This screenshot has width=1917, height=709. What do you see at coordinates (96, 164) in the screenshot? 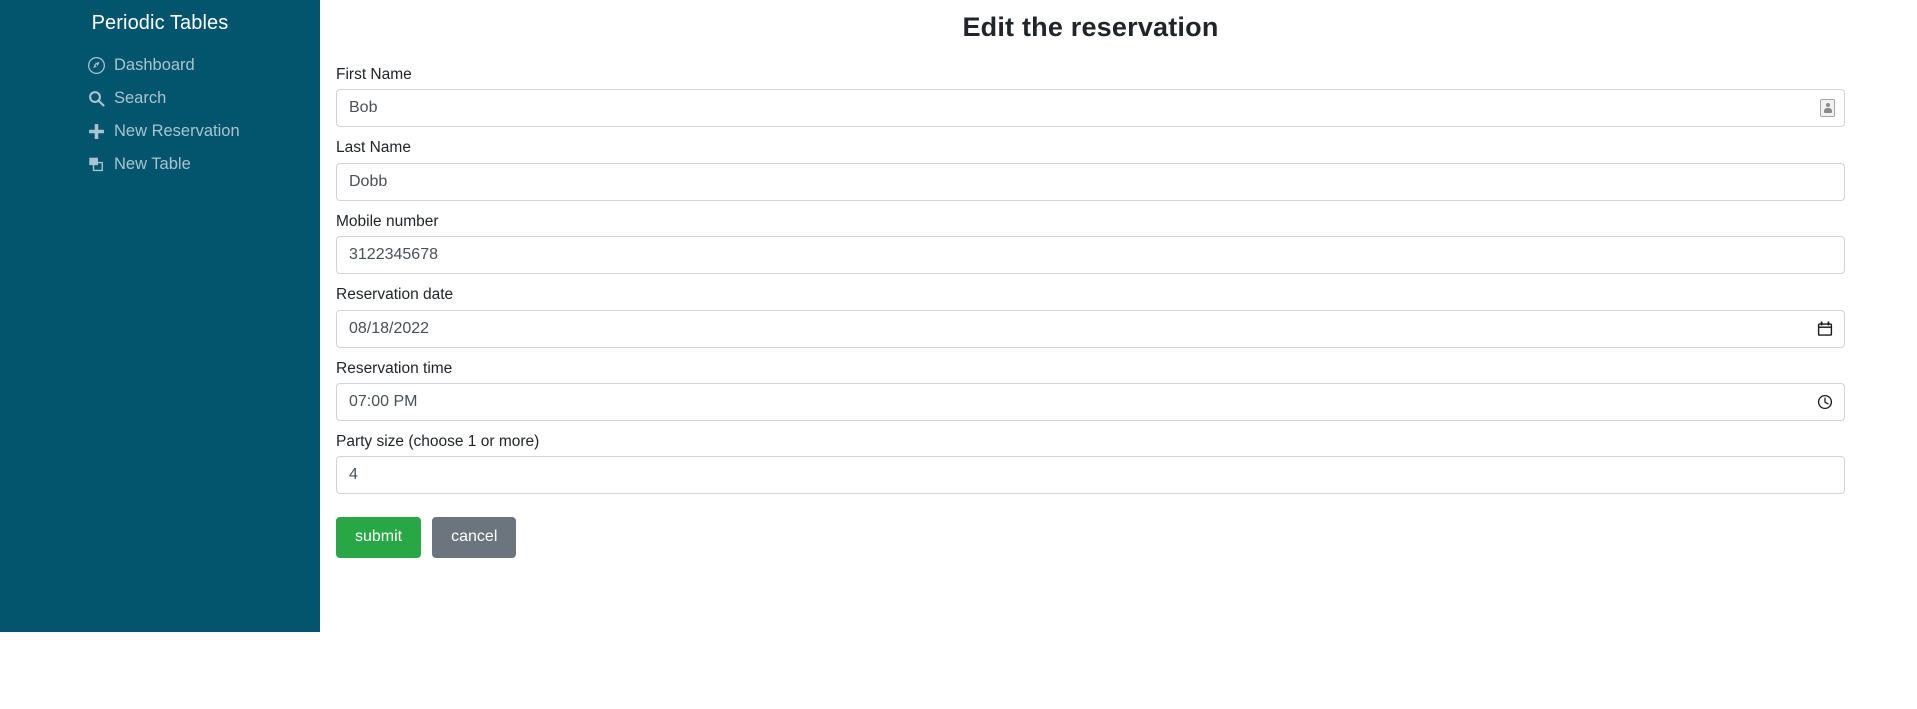
I see `tables-icon` at bounding box center [96, 164].